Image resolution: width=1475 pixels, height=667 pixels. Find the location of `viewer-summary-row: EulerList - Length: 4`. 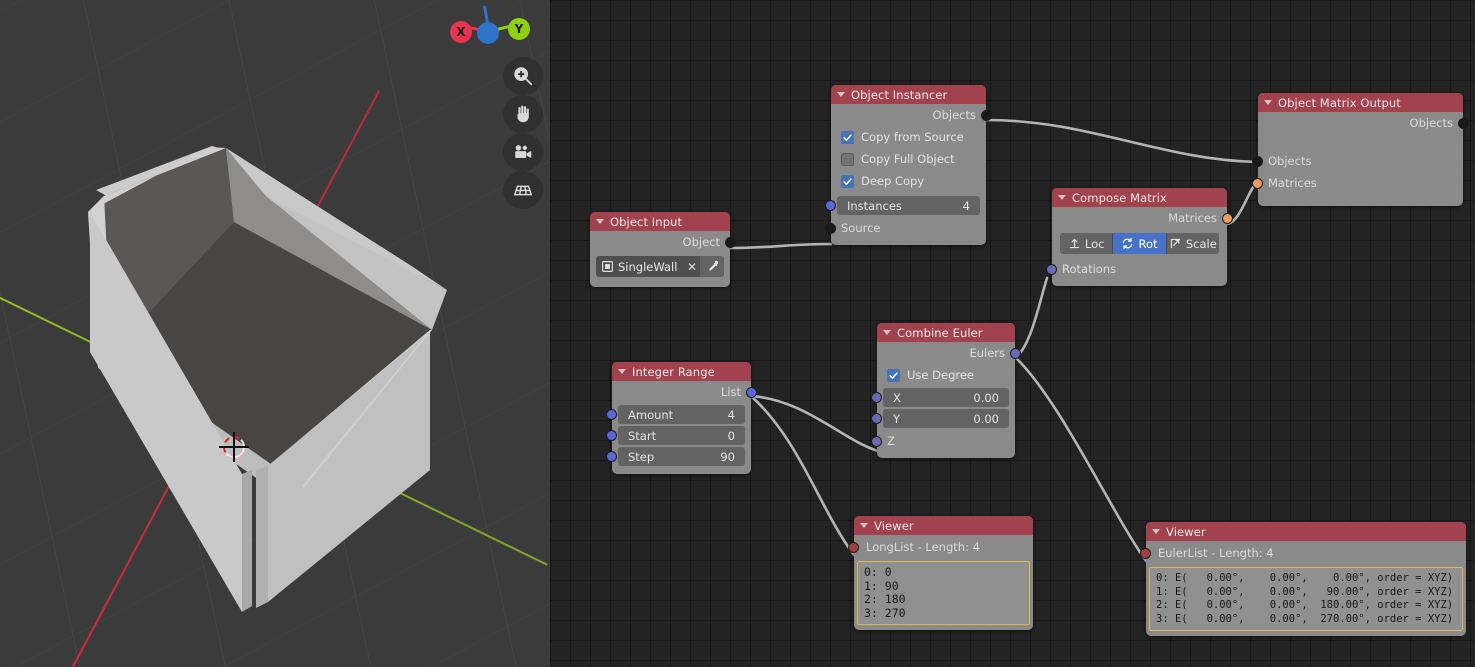

viewer-summary-row: EulerList - Length: 4 is located at coordinates (1303, 553).